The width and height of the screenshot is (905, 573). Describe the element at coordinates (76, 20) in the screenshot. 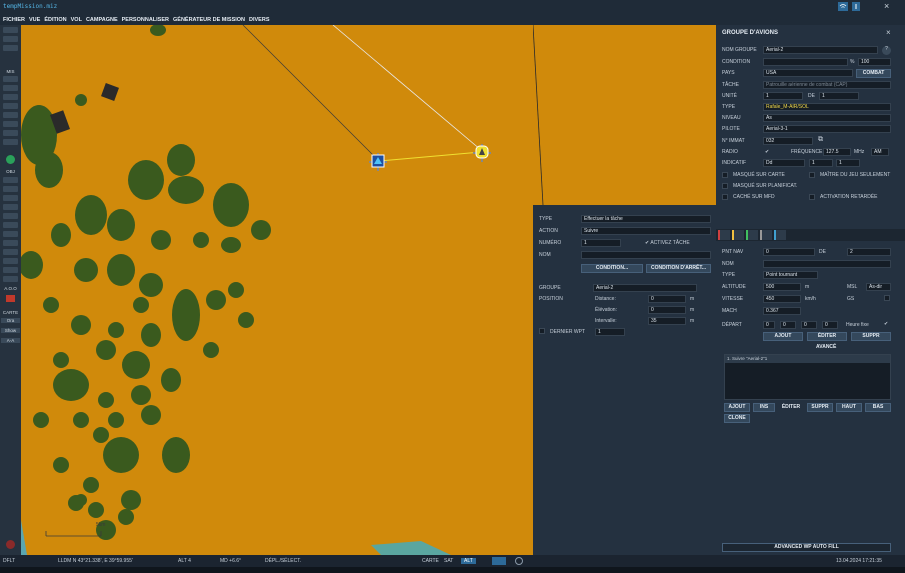

I see `menu-vol: VOL` at that location.